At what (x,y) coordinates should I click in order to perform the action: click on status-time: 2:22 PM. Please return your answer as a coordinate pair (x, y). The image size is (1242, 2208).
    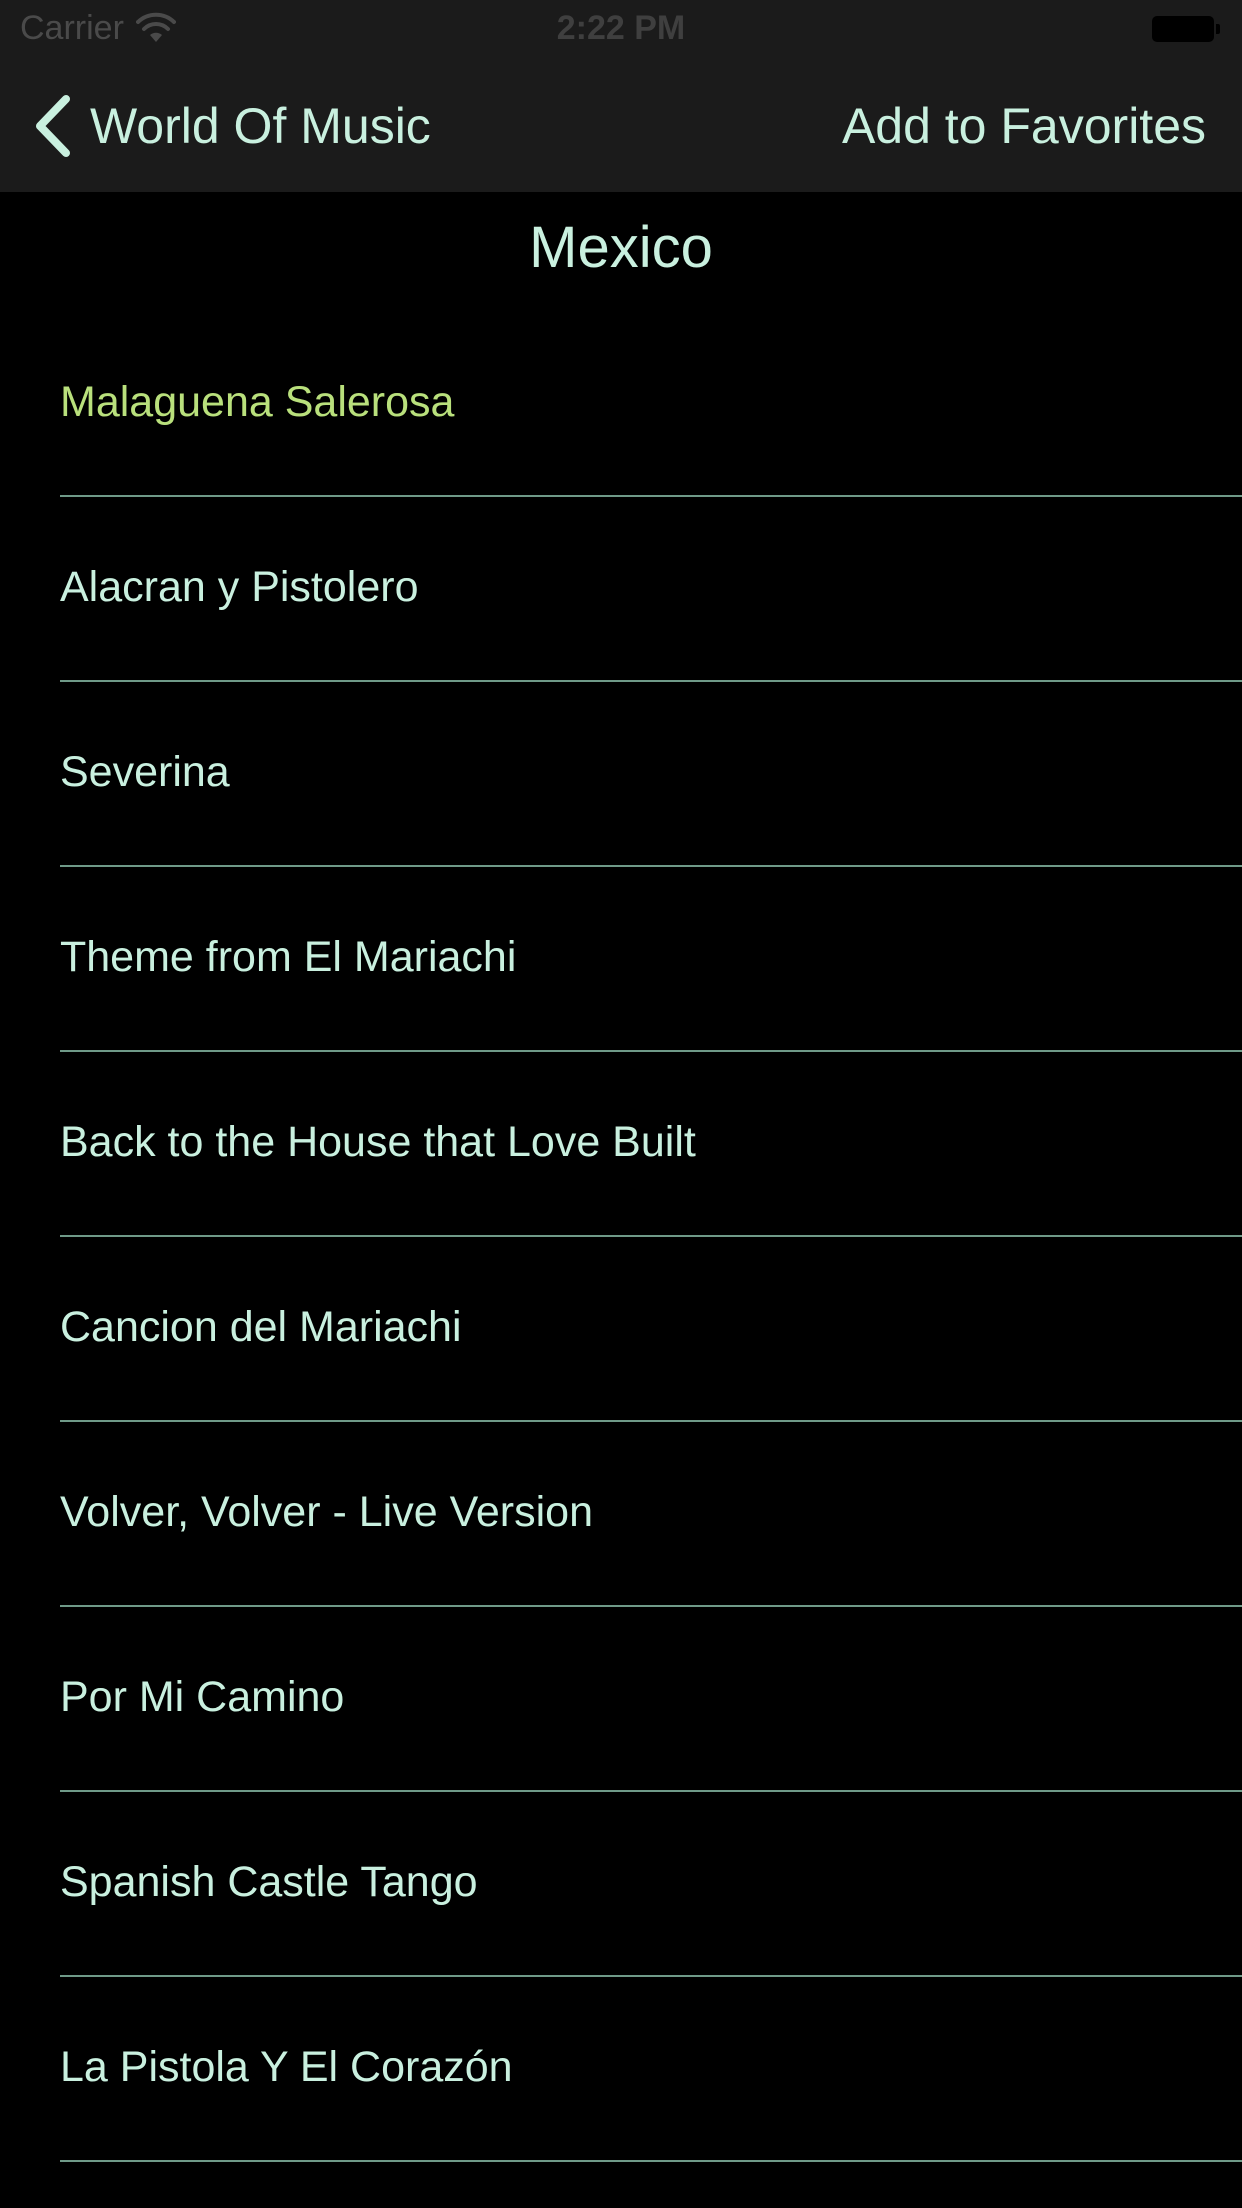
    Looking at the image, I should click on (621, 28).